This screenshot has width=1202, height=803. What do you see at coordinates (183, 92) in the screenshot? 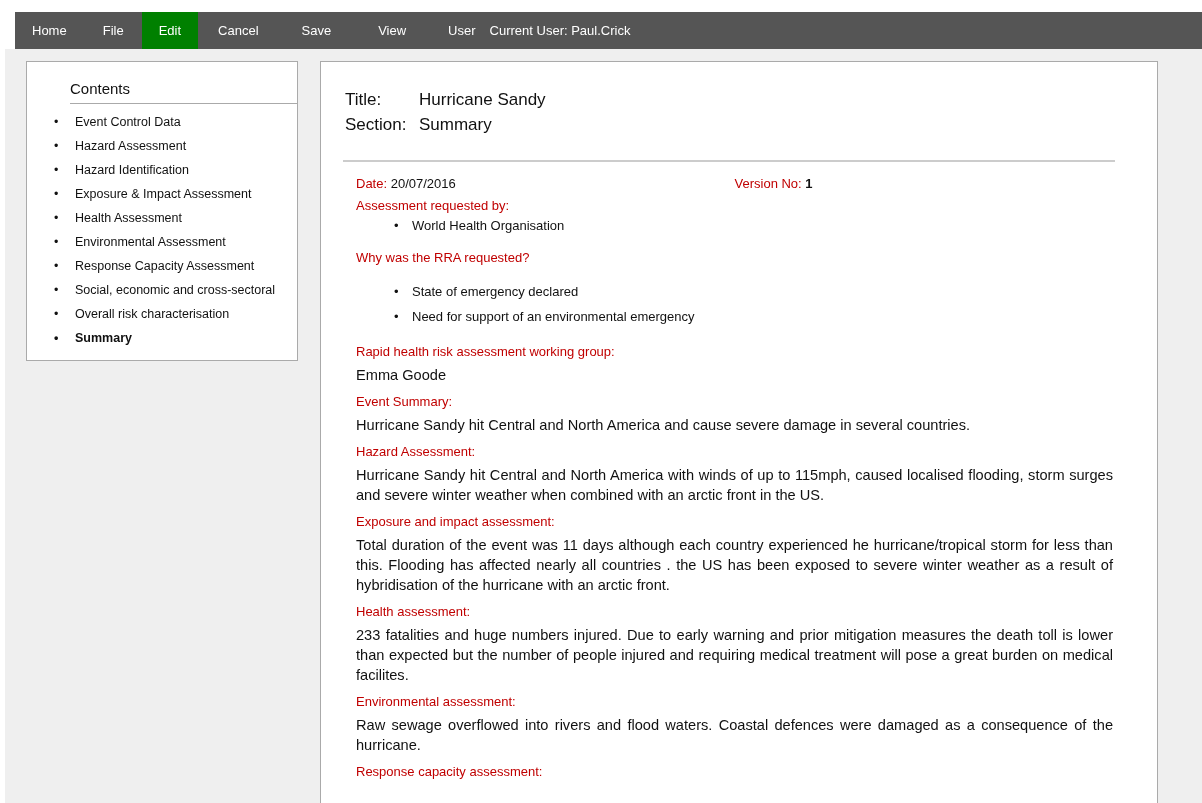
I see `contents-title: Contents` at bounding box center [183, 92].